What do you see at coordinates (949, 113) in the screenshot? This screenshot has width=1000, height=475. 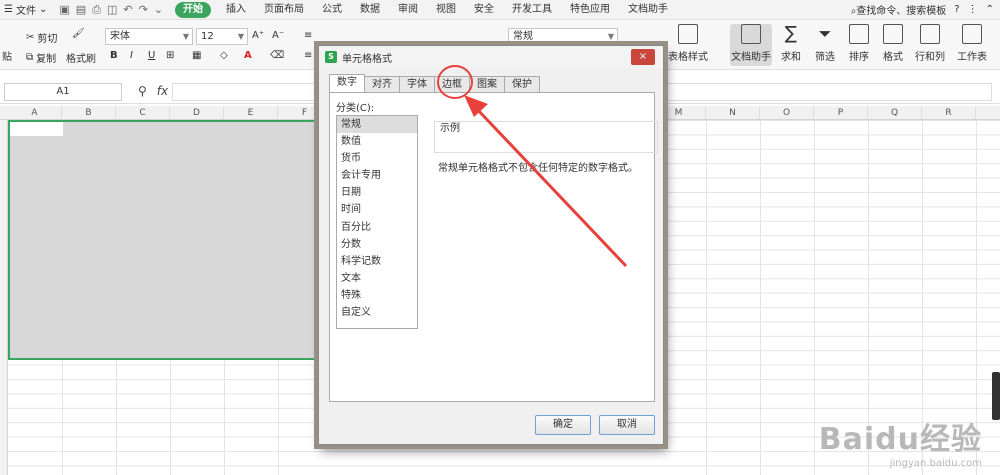 I see `column-header: R` at bounding box center [949, 113].